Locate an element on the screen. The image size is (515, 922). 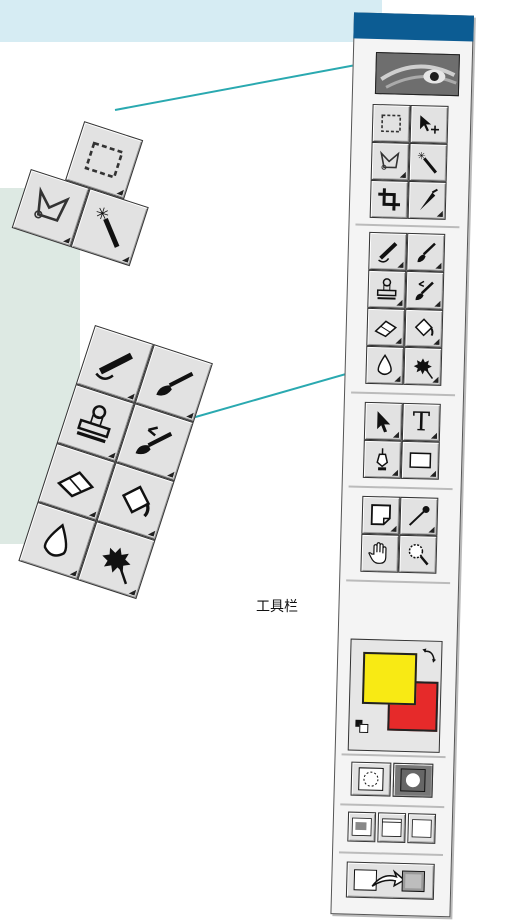
notes-icon is located at coordinates (381, 515).